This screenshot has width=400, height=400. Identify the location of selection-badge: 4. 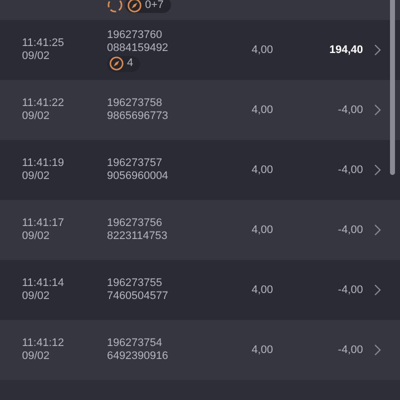
(123, 64).